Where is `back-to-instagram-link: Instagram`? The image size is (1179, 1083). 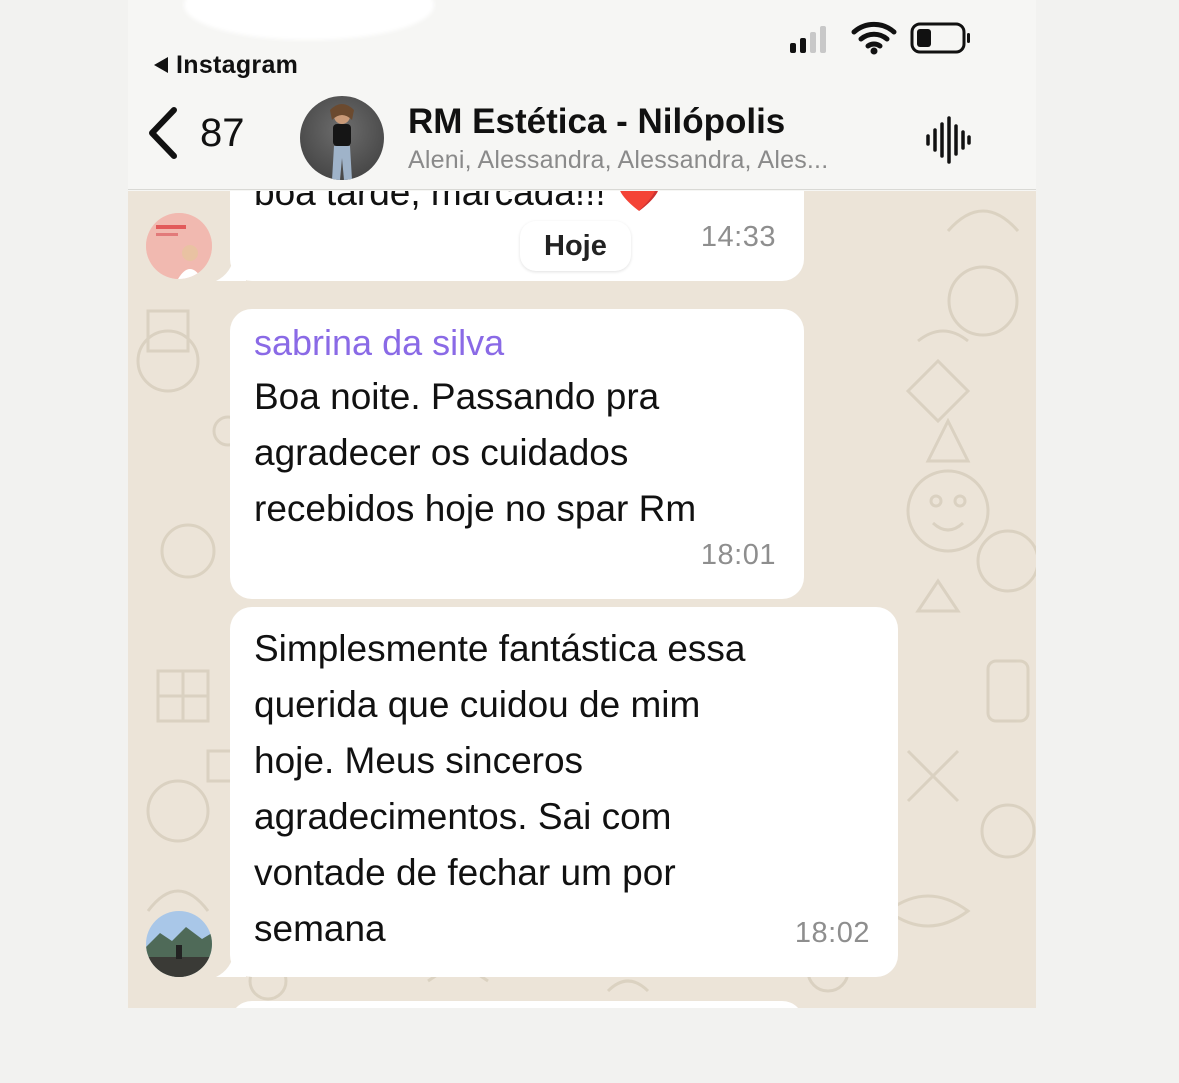
back-to-instagram-link: Instagram is located at coordinates (226, 65).